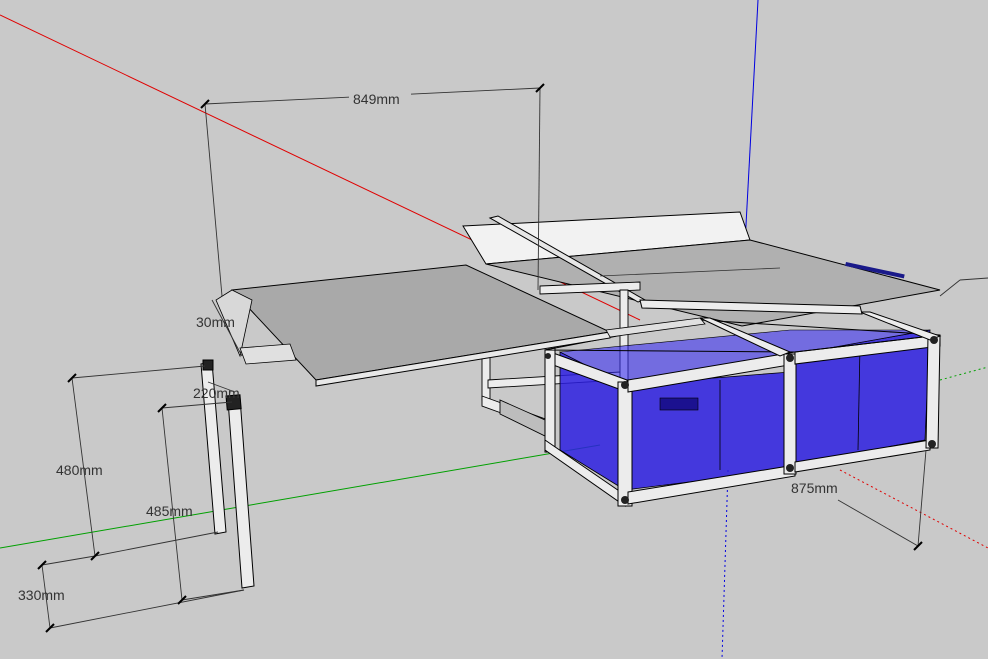 This screenshot has width=988, height=659. I want to click on dimension-label-480: 480mm, so click(79, 470).